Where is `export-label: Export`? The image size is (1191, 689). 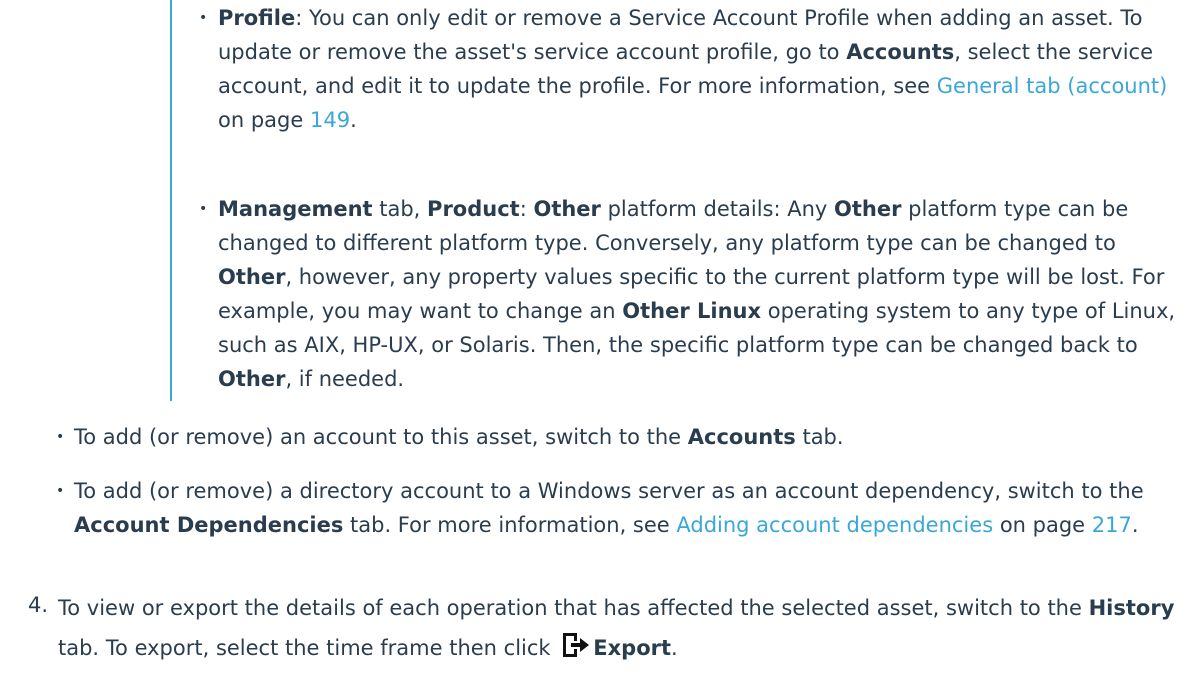
export-label: Export is located at coordinates (632, 648).